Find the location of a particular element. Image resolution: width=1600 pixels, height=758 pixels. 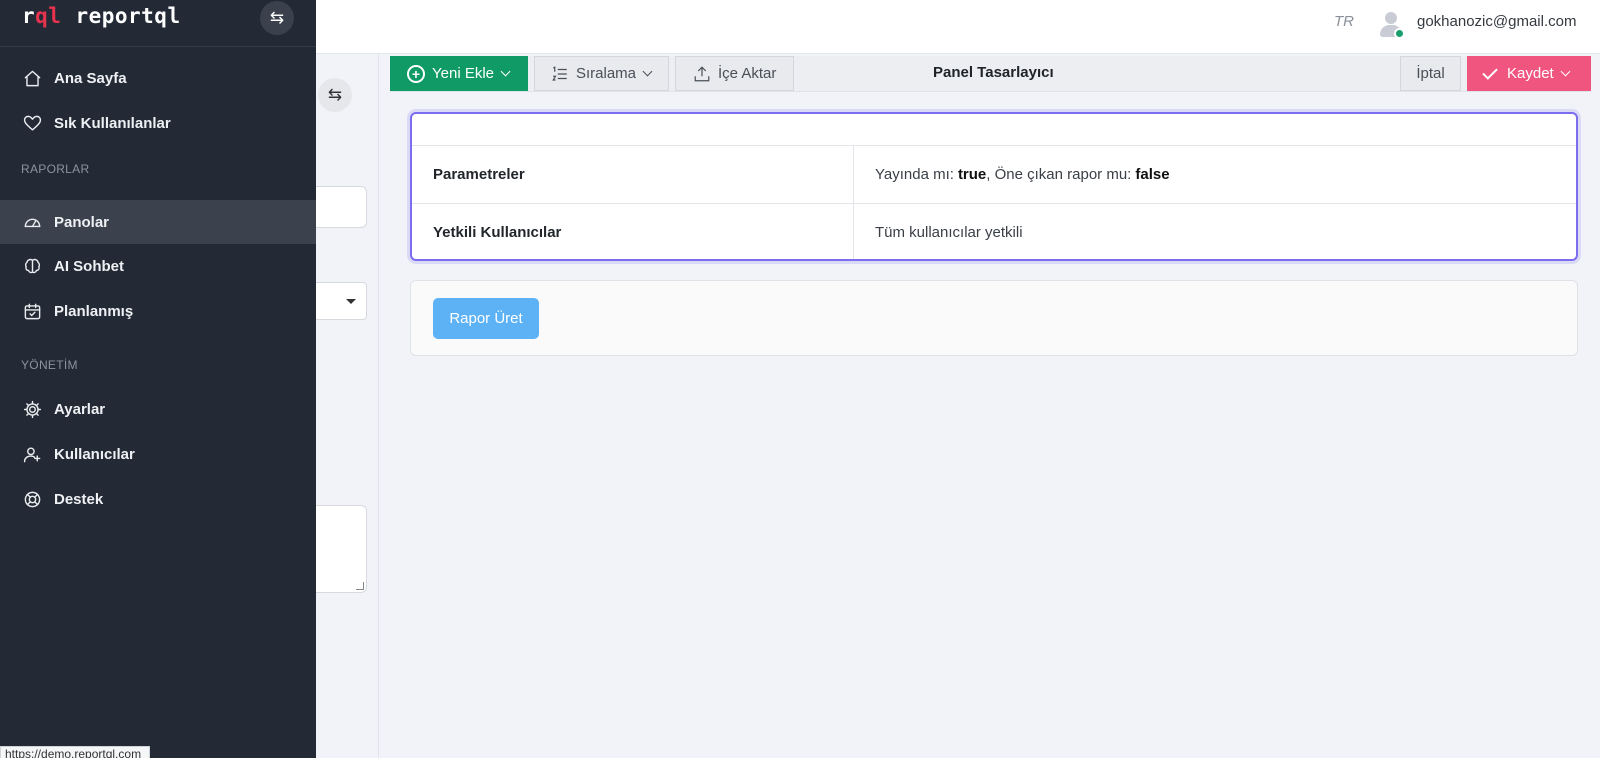

plus-circle-icon: + is located at coordinates (416, 73).